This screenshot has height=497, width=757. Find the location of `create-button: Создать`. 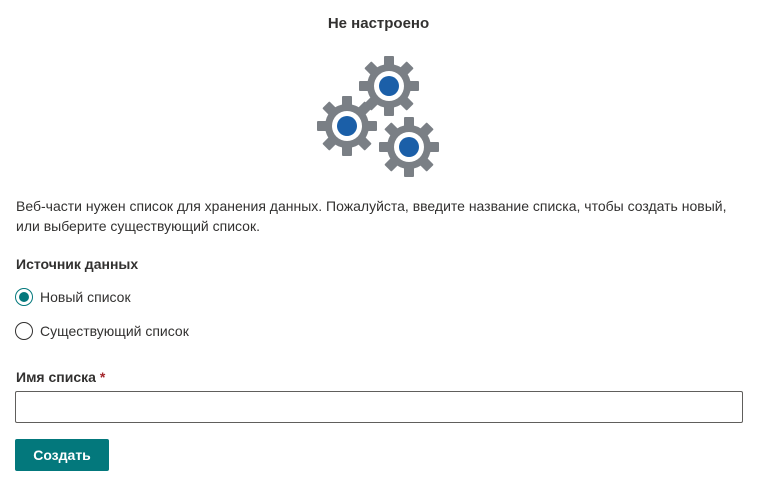

create-button: Создать is located at coordinates (62, 455).